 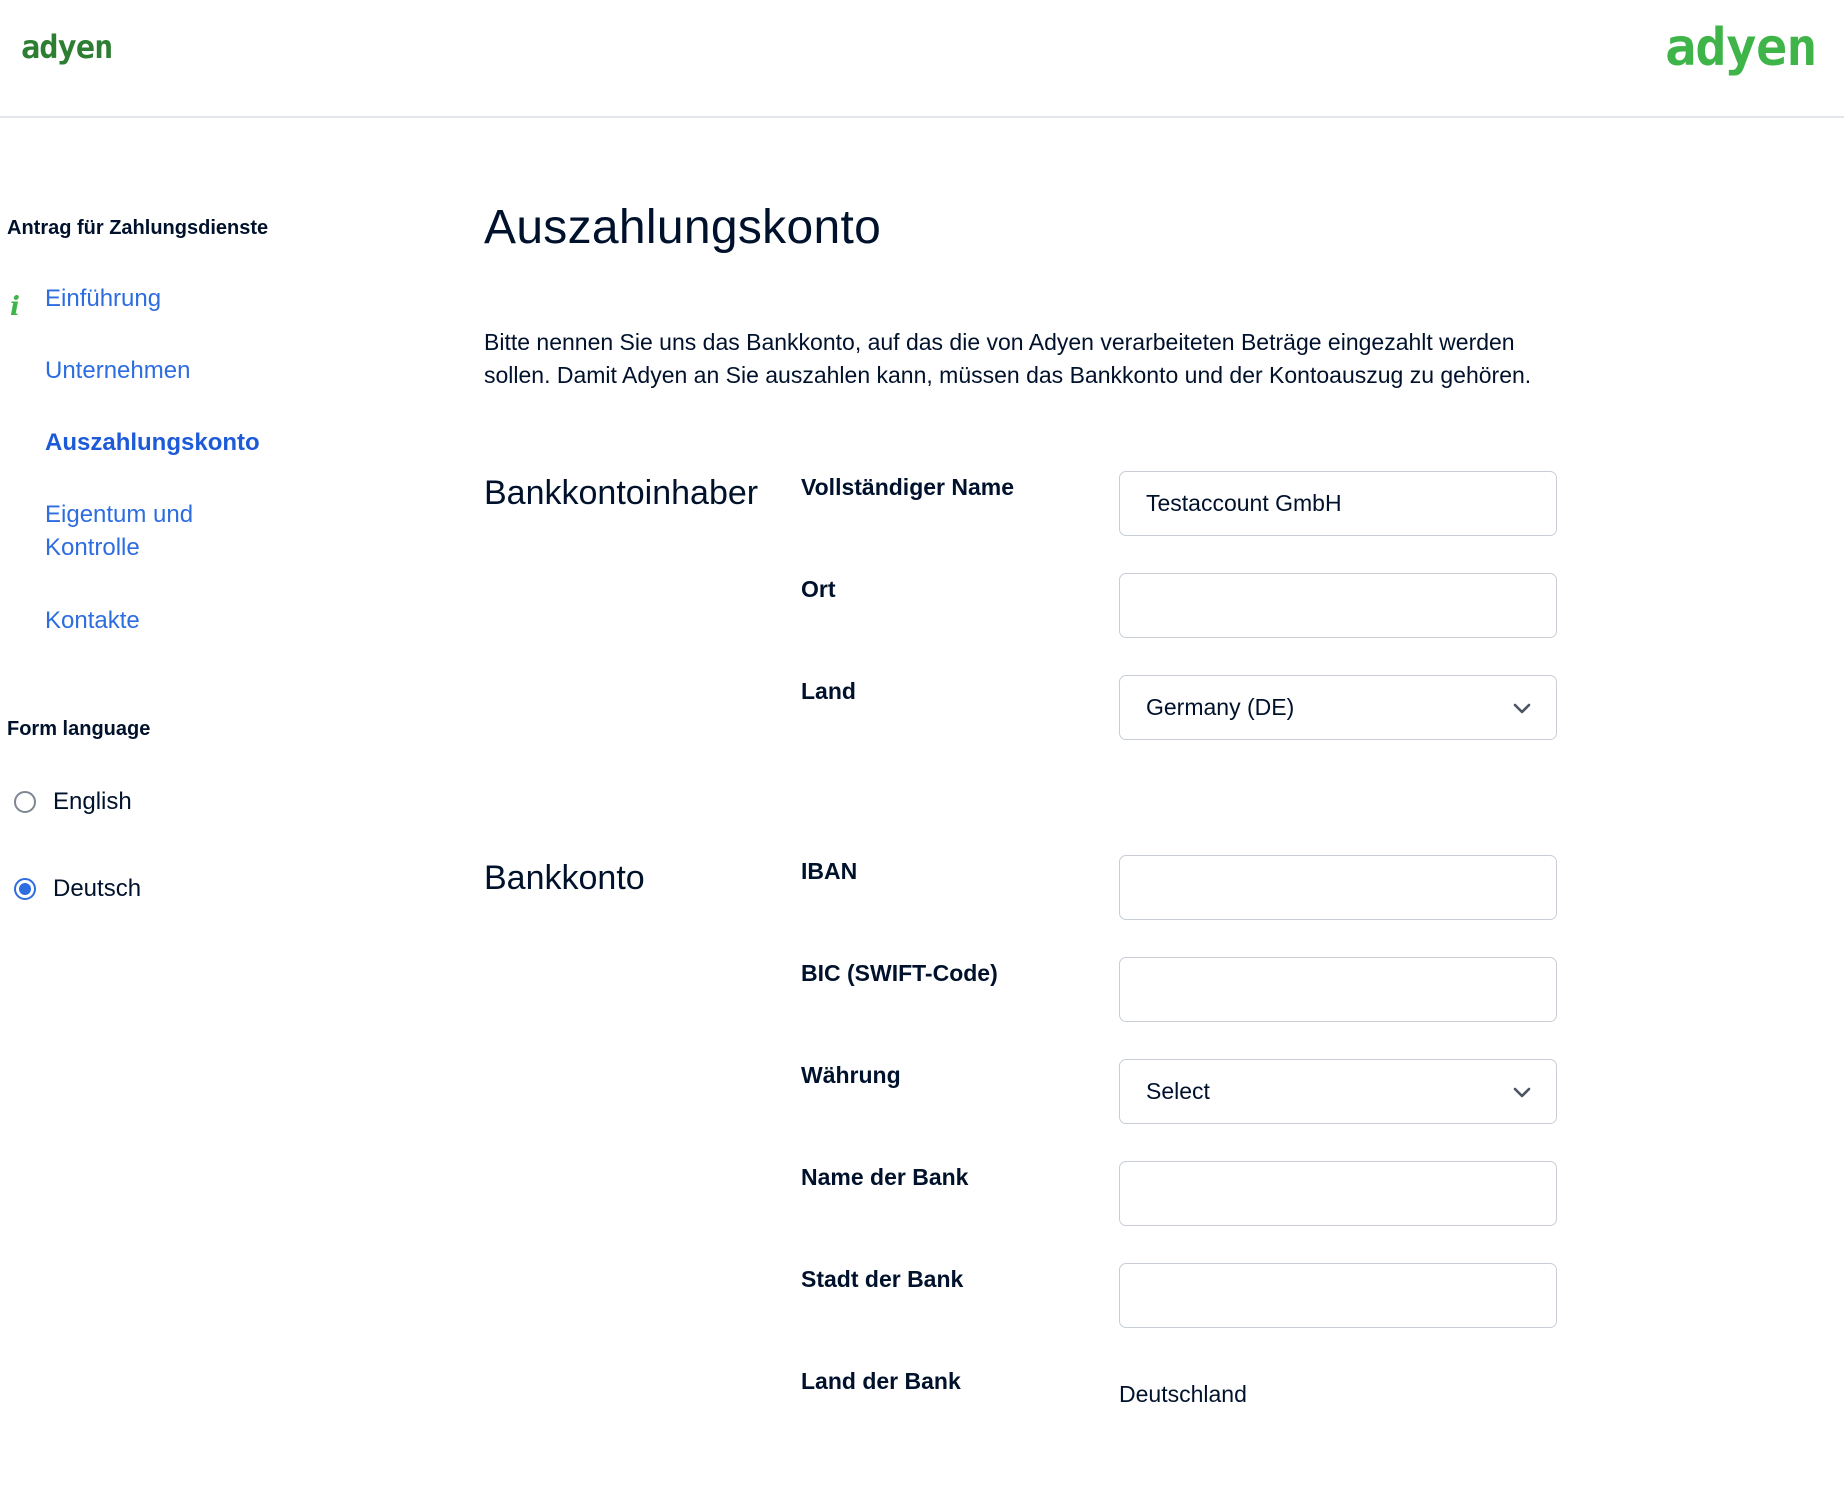 I want to click on sidebar-item-unternehmen: Unternehmen, so click(x=117, y=370).